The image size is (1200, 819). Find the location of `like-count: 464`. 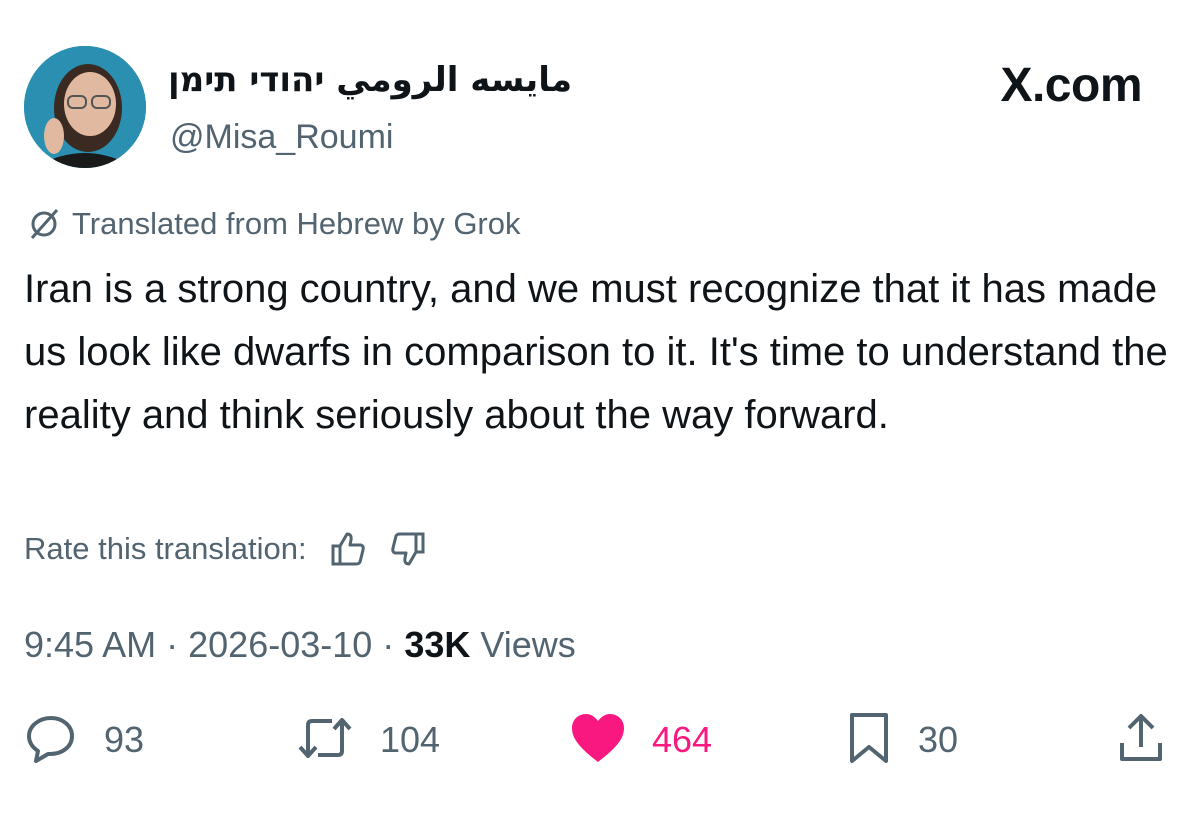

like-count: 464 is located at coordinates (682, 739).